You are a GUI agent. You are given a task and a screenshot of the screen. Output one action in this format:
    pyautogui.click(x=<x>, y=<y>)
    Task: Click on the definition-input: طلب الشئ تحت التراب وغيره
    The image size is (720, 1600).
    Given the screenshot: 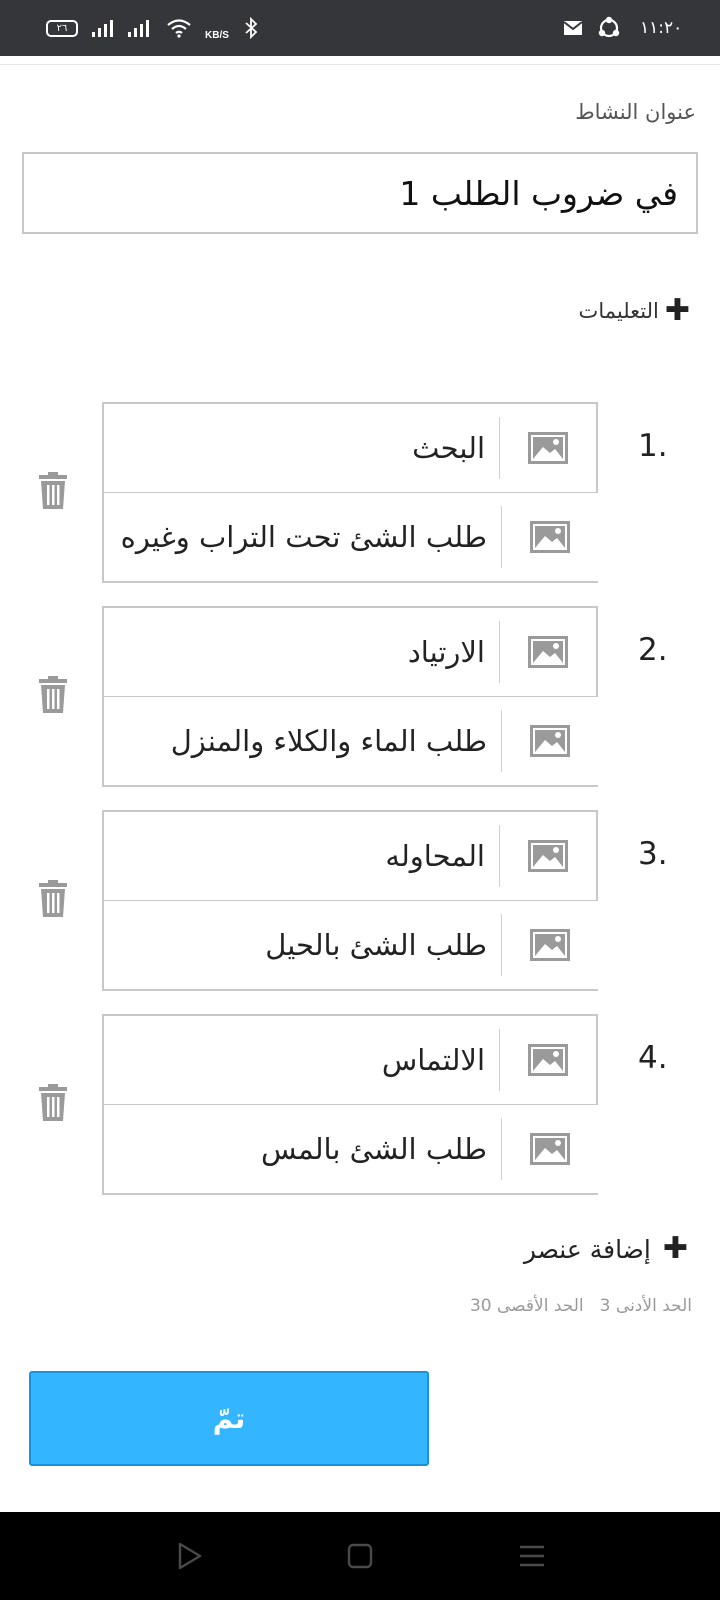 What is the action you would take?
    pyautogui.click(x=302, y=537)
    